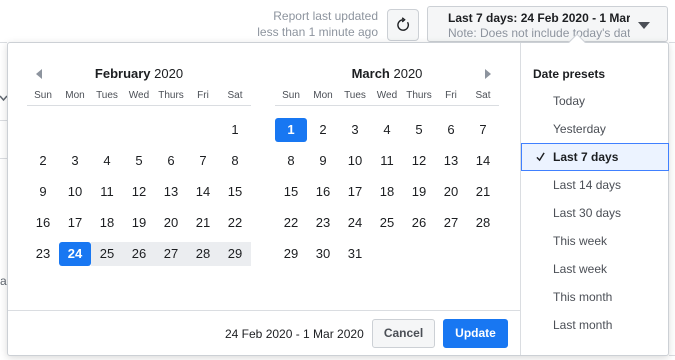  Describe the element at coordinates (595, 157) in the screenshot. I see `preset-item: Last 7 days` at that location.